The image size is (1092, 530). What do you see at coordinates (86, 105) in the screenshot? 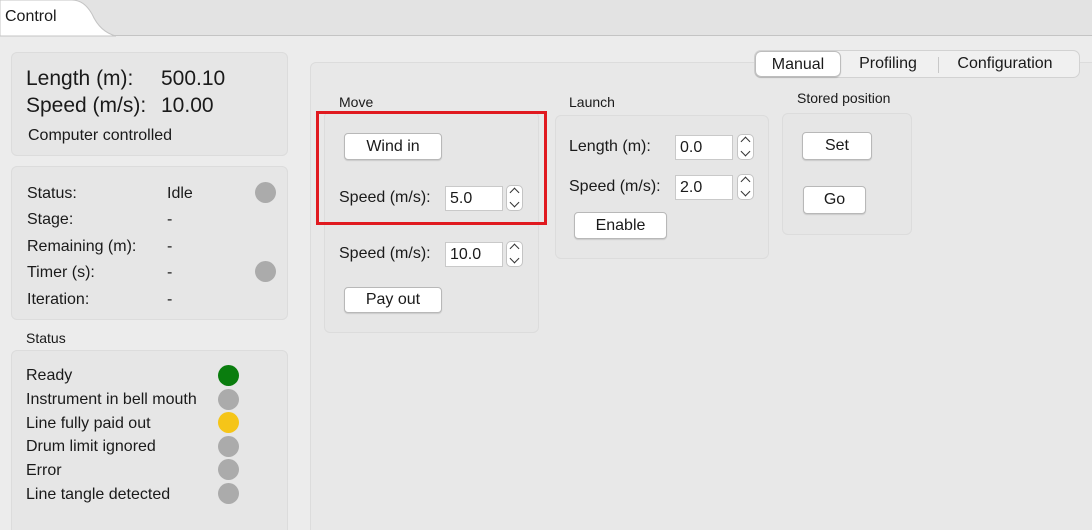
I see `speed-label: Speed (m/s):` at bounding box center [86, 105].